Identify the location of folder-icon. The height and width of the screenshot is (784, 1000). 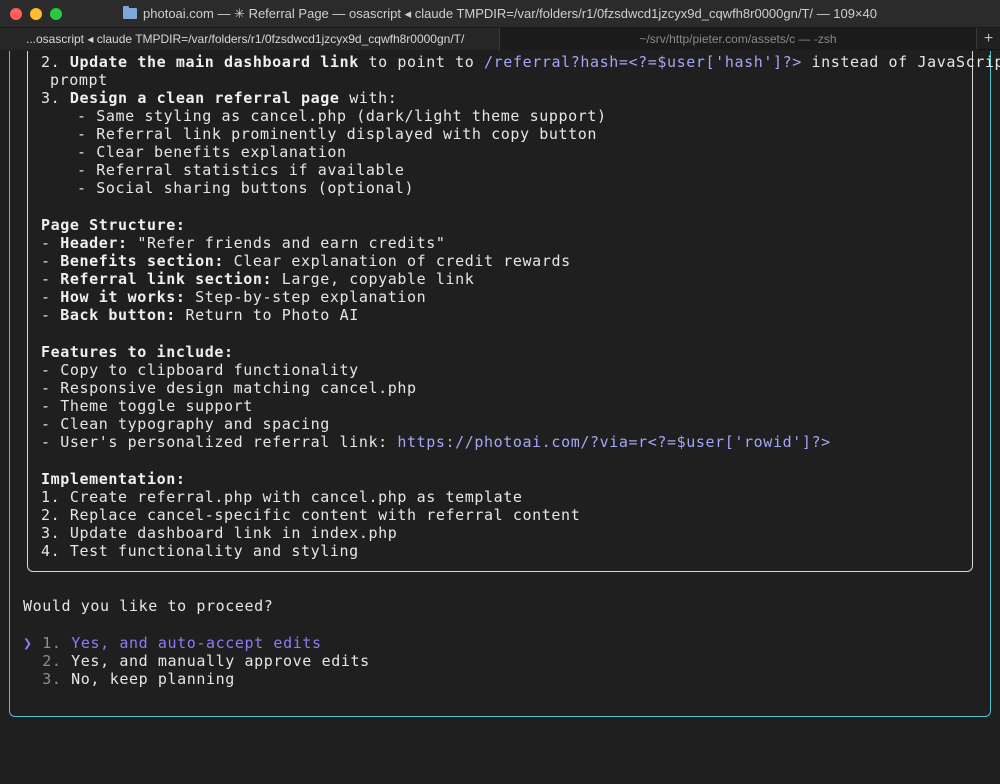
(130, 12).